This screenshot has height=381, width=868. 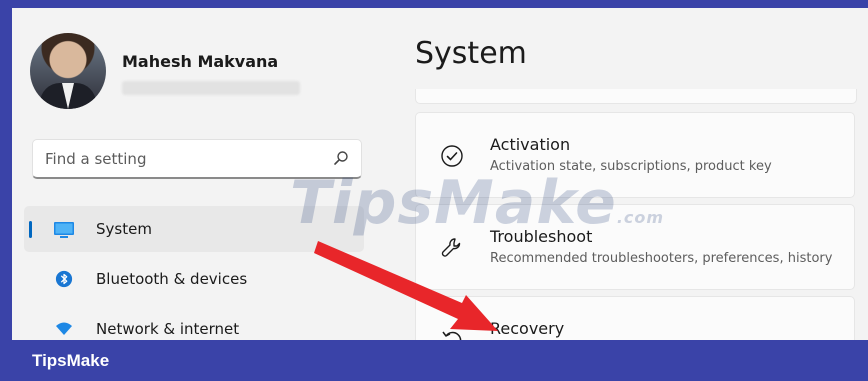 What do you see at coordinates (341, 158) in the screenshot?
I see `search-icon` at bounding box center [341, 158].